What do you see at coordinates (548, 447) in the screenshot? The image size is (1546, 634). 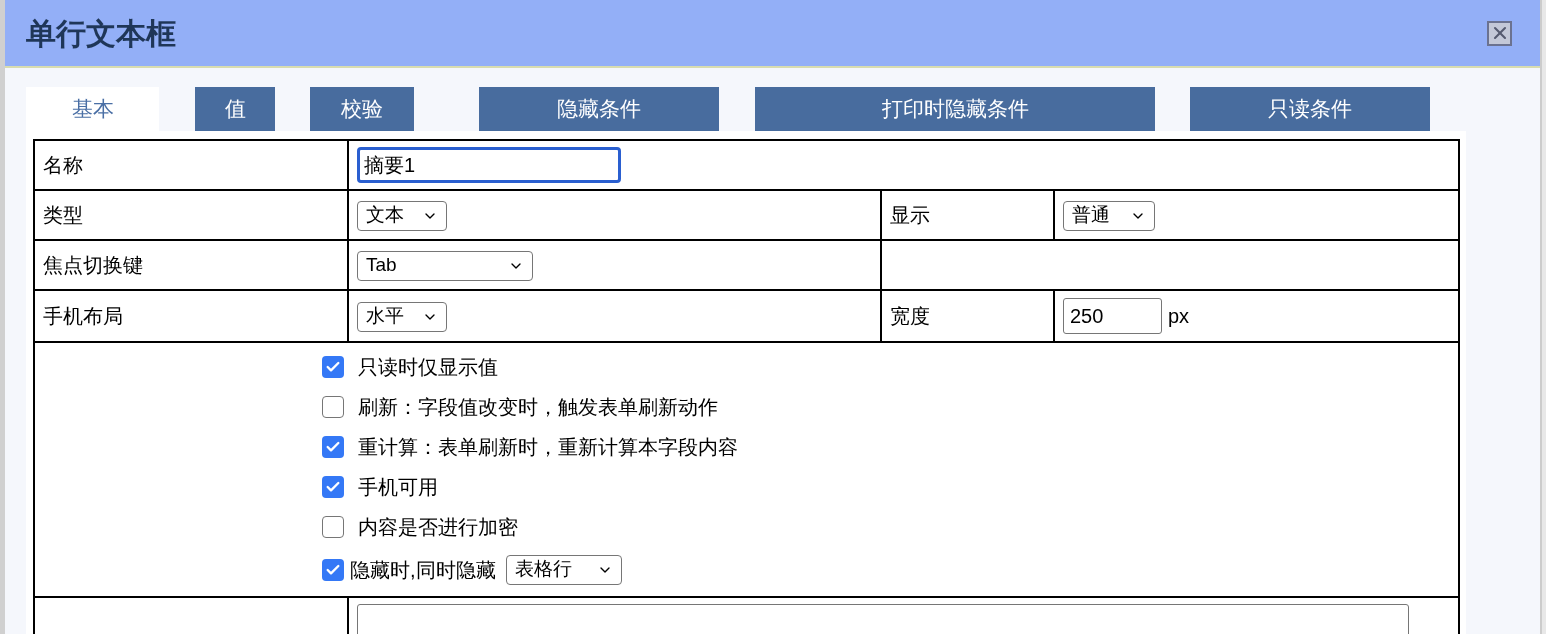 I see `option-label: 重计算：表单刷新时，重新计算本字段内容` at bounding box center [548, 447].